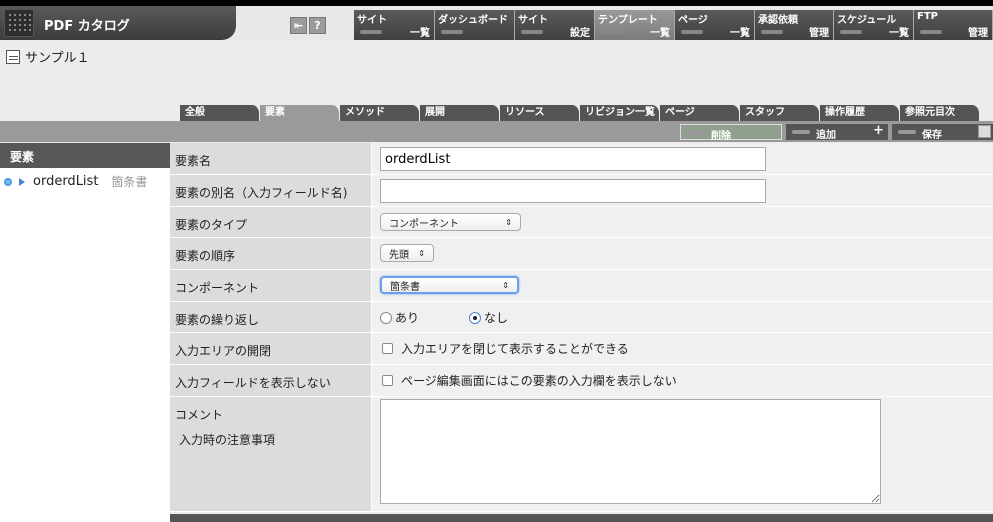 This screenshot has width=993, height=522. I want to click on type-select: コンポーネント ⇕, so click(450, 222).